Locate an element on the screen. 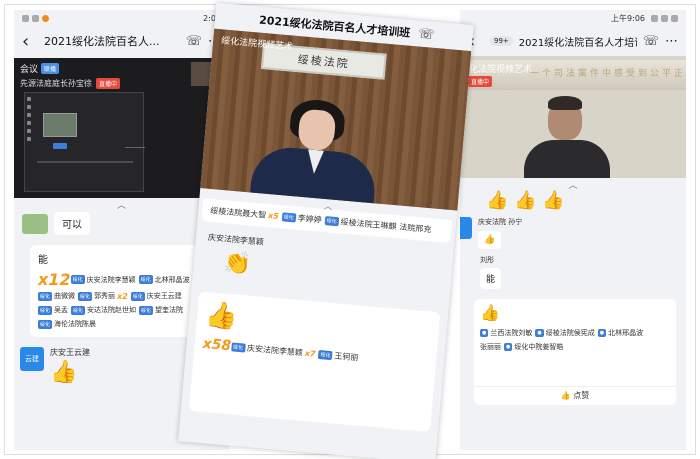  presenter-line: 先源法庭庭长孙宝徐 直播中 is located at coordinates (70, 83).